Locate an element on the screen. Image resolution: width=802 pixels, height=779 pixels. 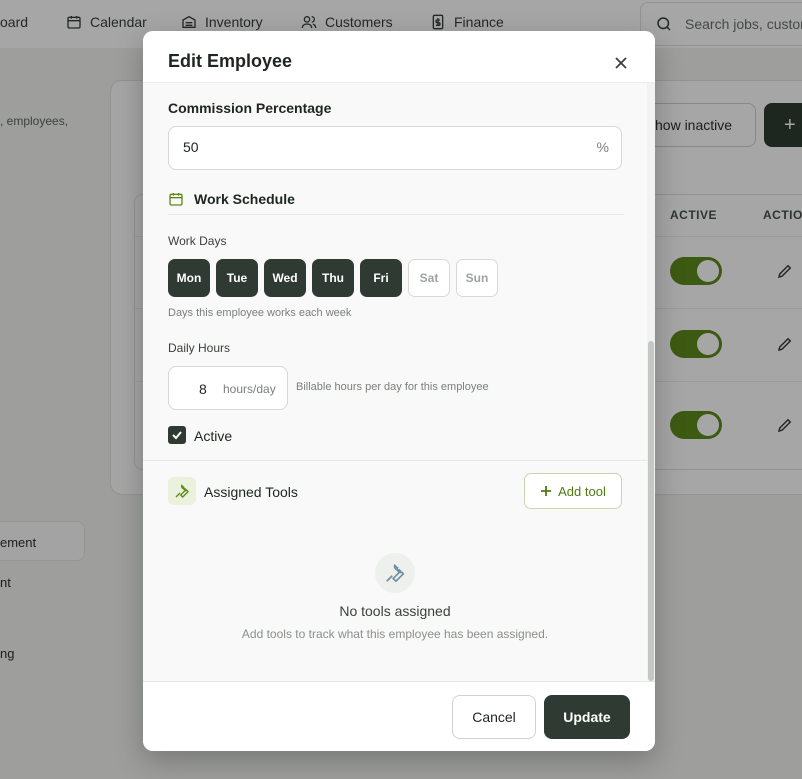
calendar-icon is located at coordinates (176, 199).